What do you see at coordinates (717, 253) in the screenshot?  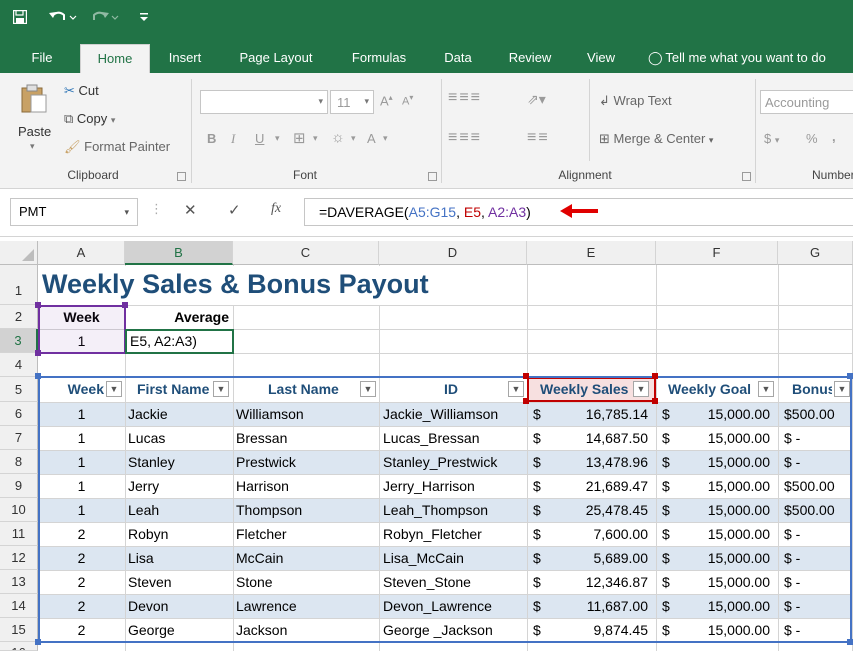 I see `column-header-f: F` at bounding box center [717, 253].